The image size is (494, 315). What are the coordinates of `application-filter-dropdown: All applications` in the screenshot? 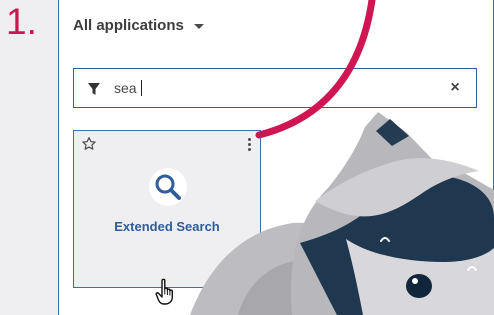 It's located at (138, 25).